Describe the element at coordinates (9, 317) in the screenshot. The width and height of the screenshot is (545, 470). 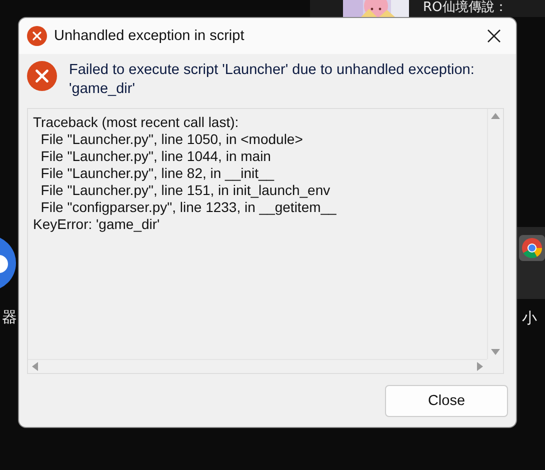
I see `shortcut-label: 器` at that location.